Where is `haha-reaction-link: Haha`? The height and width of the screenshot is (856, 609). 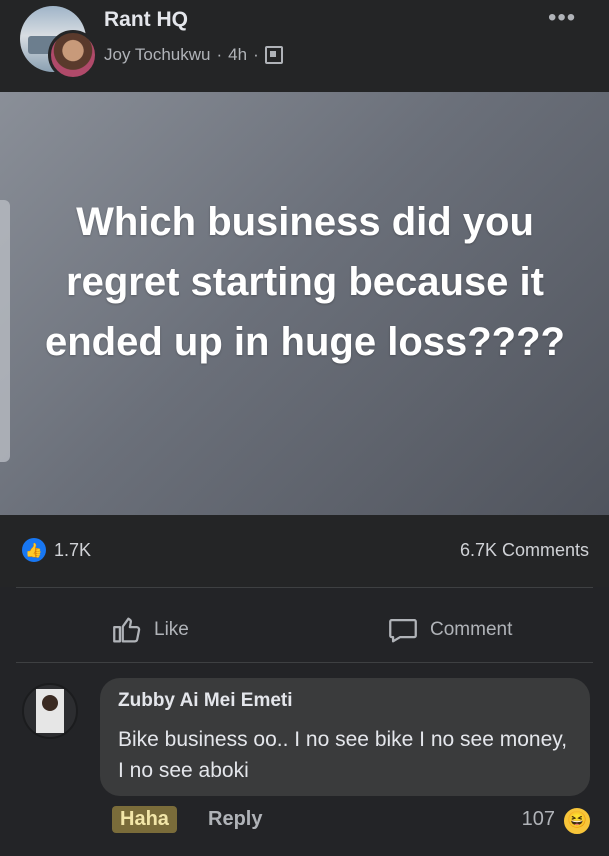 haha-reaction-link: Haha is located at coordinates (144, 819).